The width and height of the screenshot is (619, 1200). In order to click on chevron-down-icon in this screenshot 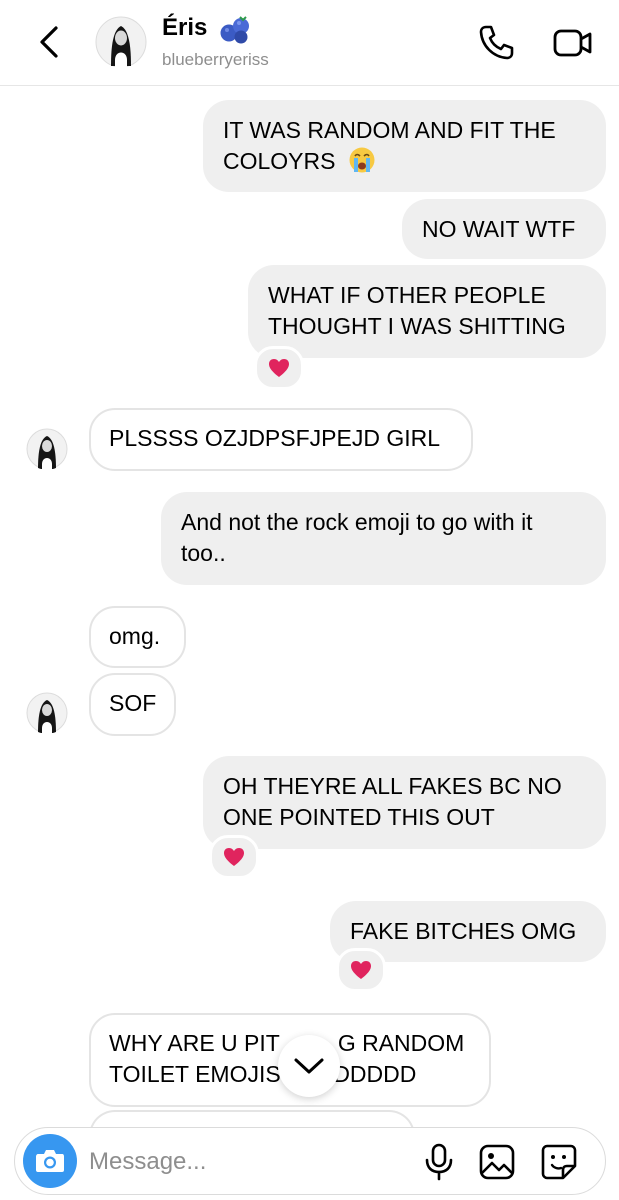, I will do `click(309, 1066)`.